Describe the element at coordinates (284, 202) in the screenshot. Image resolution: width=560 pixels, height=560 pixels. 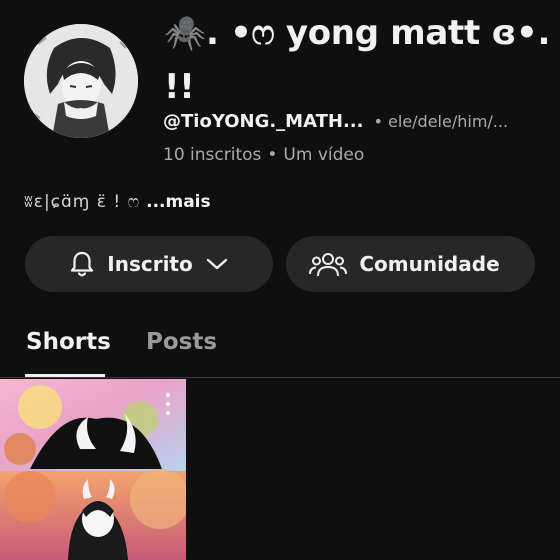
I see `channel-bio: ʬɛ|ɕɑ̈ɱ ɛ̈ ! ෆ ...mais` at that location.